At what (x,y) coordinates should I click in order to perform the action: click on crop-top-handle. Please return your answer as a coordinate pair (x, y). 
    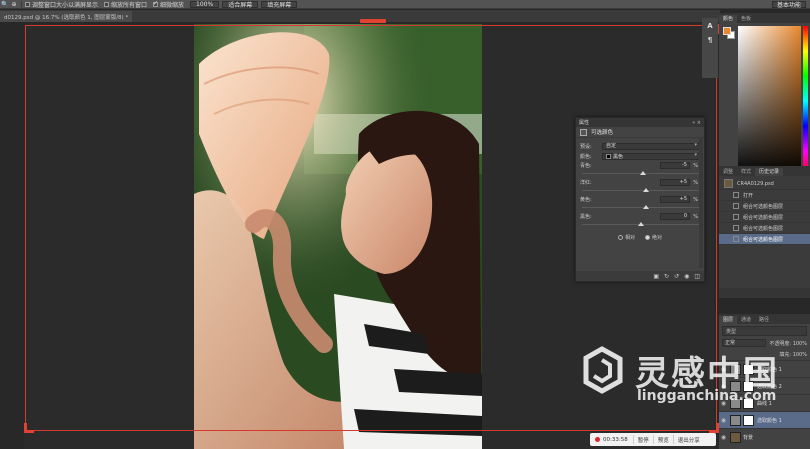
    Looking at the image, I should click on (373, 21).